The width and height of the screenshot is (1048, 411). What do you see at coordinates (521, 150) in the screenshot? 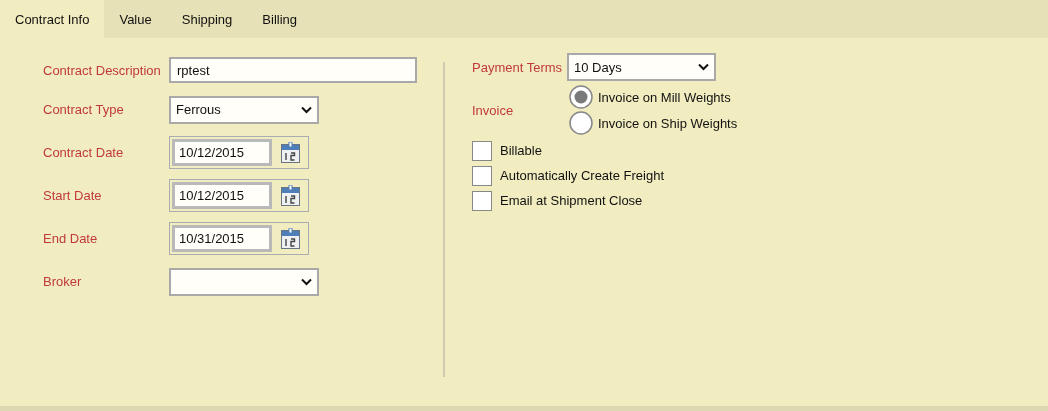
I see `checkbox-label: Billable` at bounding box center [521, 150].